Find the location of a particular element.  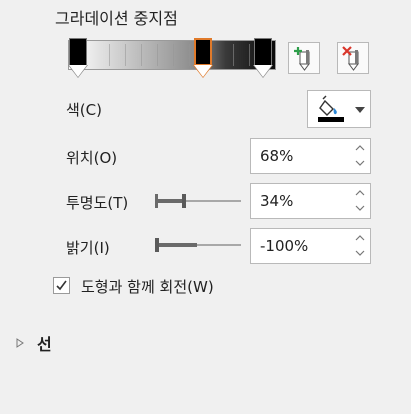

gradient-stops-bar is located at coordinates (171, 59).